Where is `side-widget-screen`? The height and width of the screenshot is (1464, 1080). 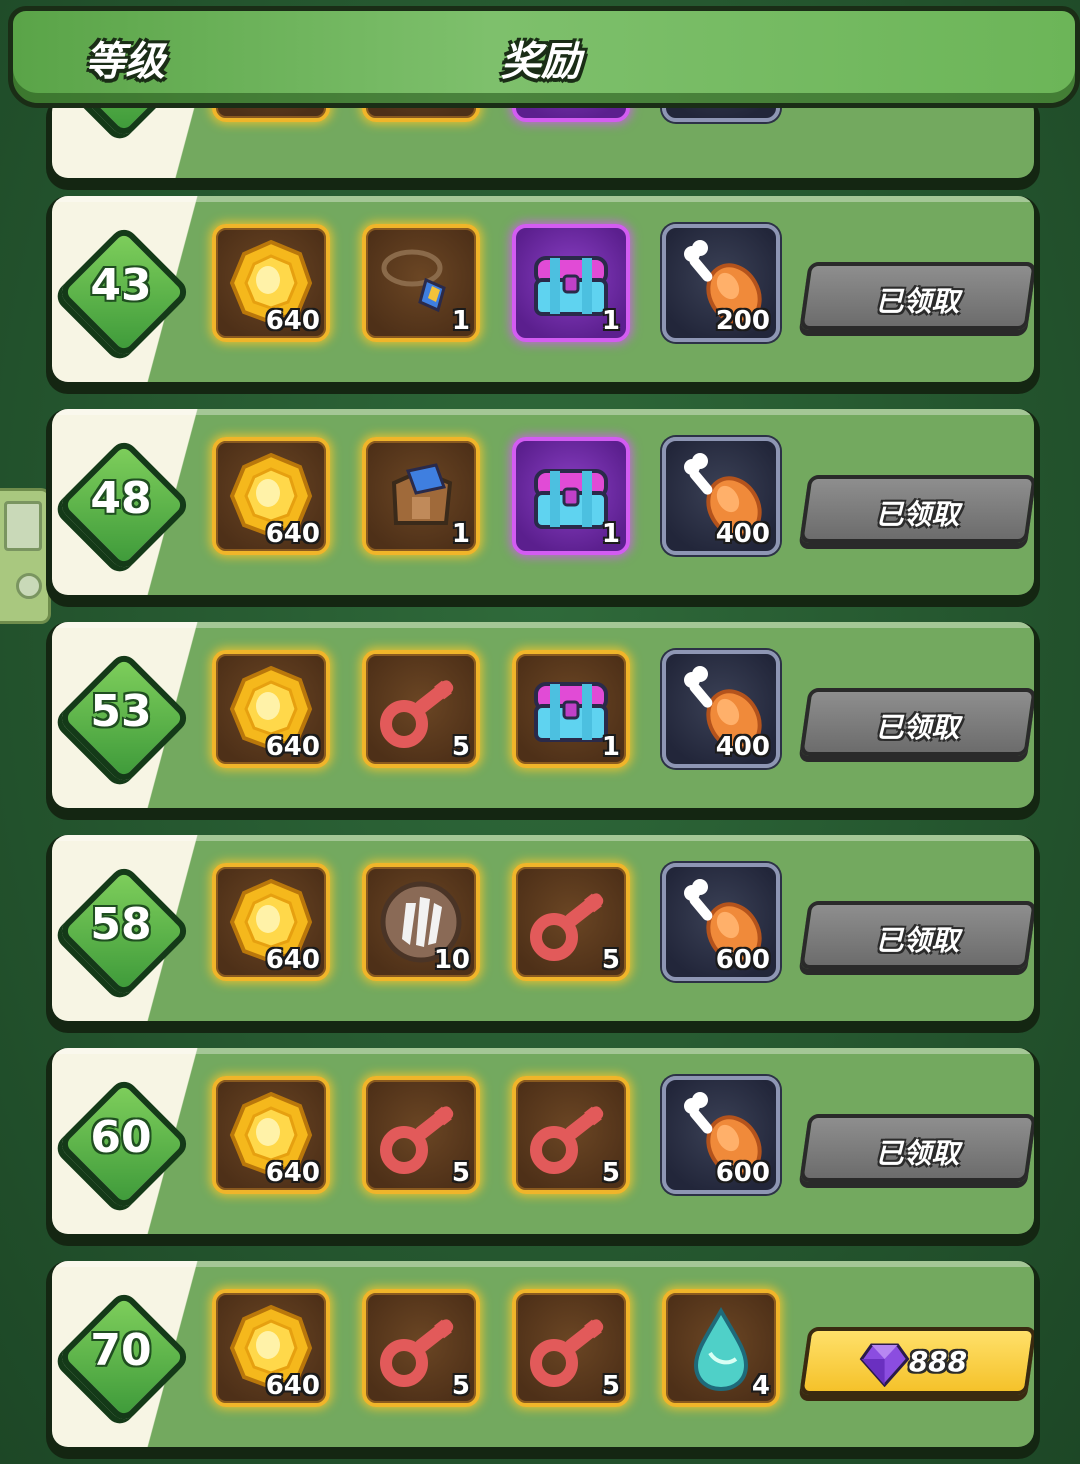
side-widget-screen is located at coordinates (23, 526).